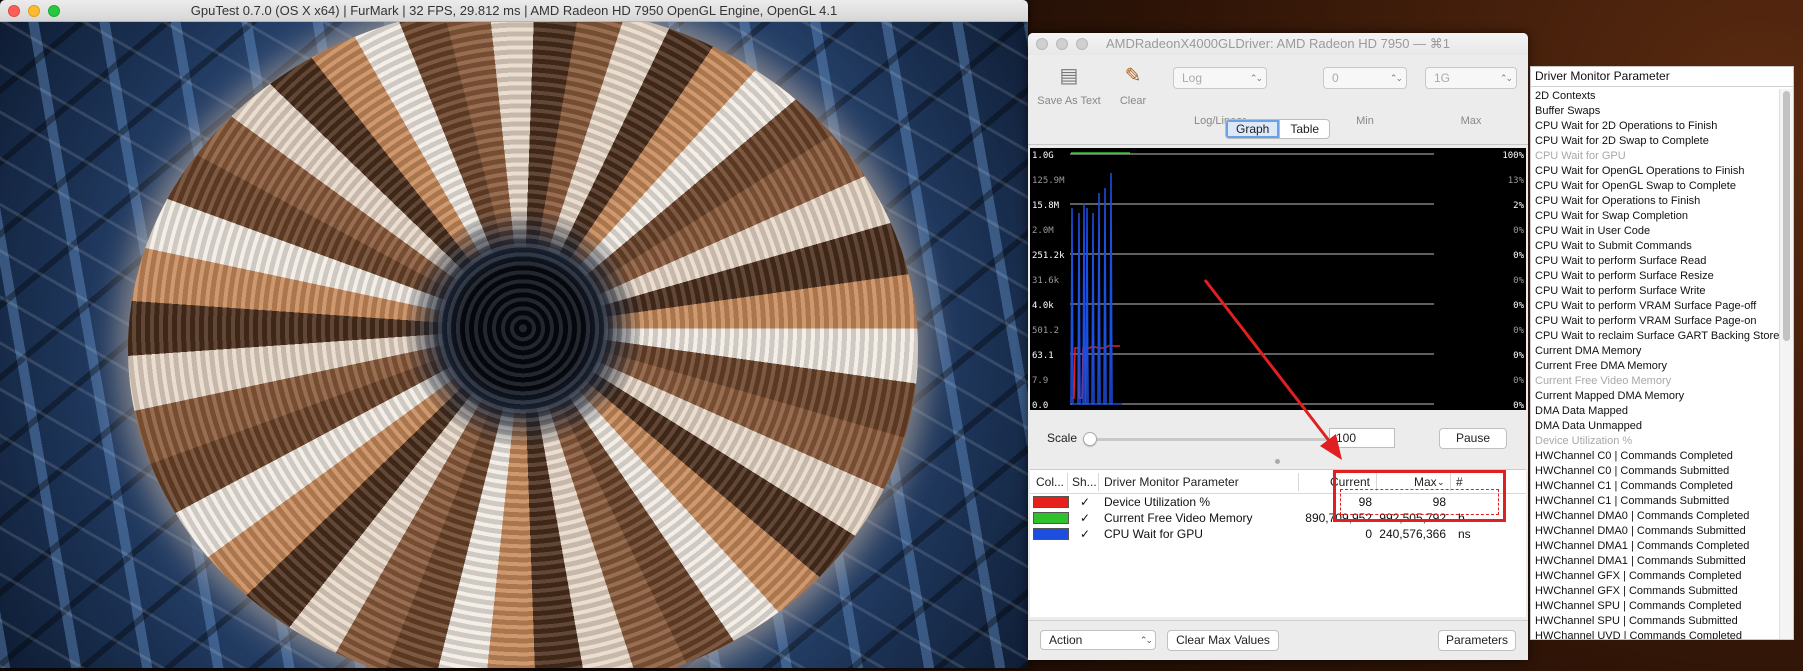 The height and width of the screenshot is (671, 1803). I want to click on action-select: Action, so click(1098, 640).